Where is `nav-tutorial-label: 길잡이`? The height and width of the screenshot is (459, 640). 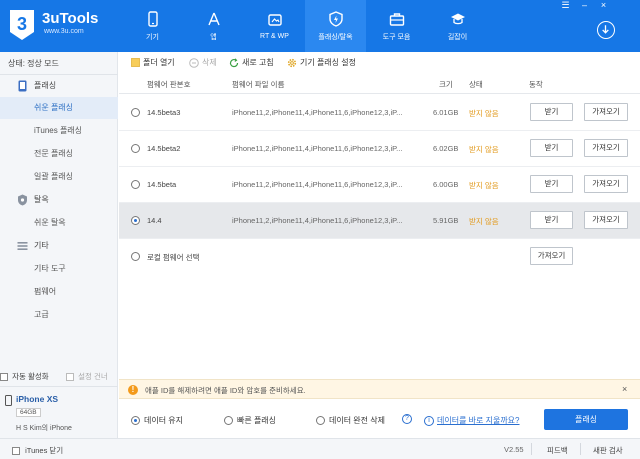
nav-tutorial-label: 길잡이 is located at coordinates (457, 37).